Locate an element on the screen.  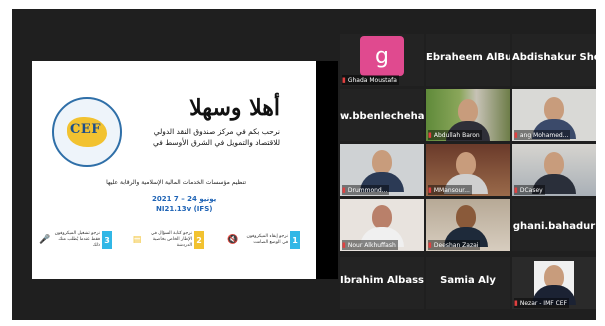
participant-label: ▮ Nour Alkhuffash is located at coordinates (370, 245).